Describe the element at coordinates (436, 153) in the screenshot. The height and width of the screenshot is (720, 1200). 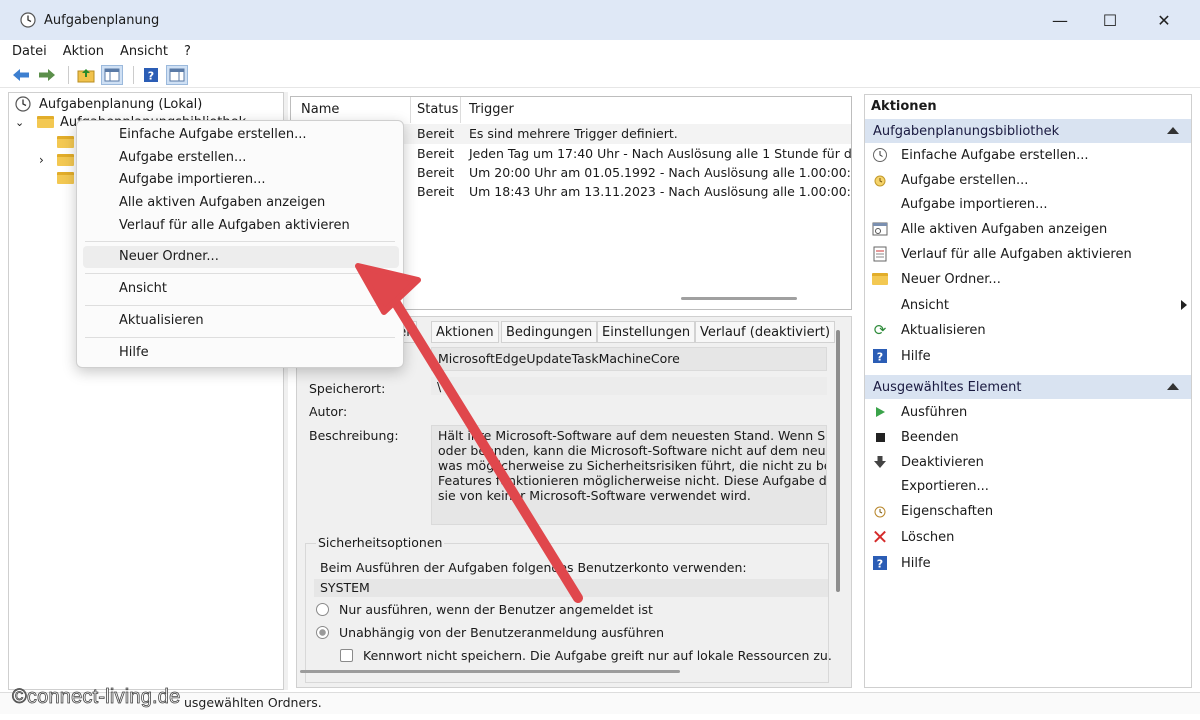
I see `row-status: Bereit` at that location.